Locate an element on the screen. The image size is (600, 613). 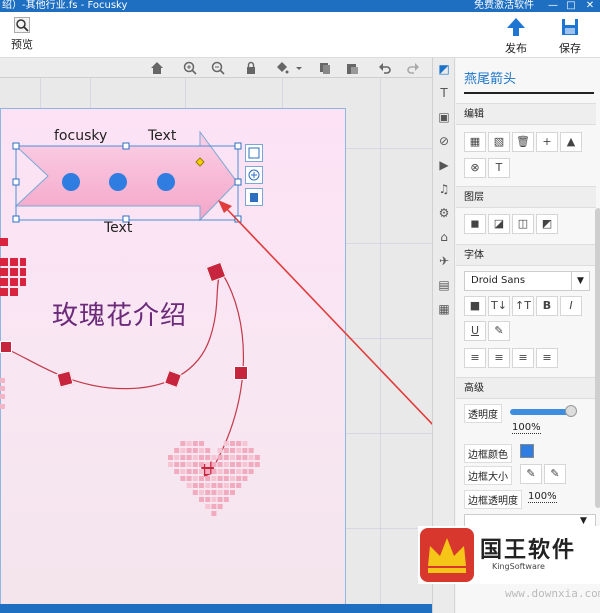
underline-icon: U is located at coordinates (475, 331).